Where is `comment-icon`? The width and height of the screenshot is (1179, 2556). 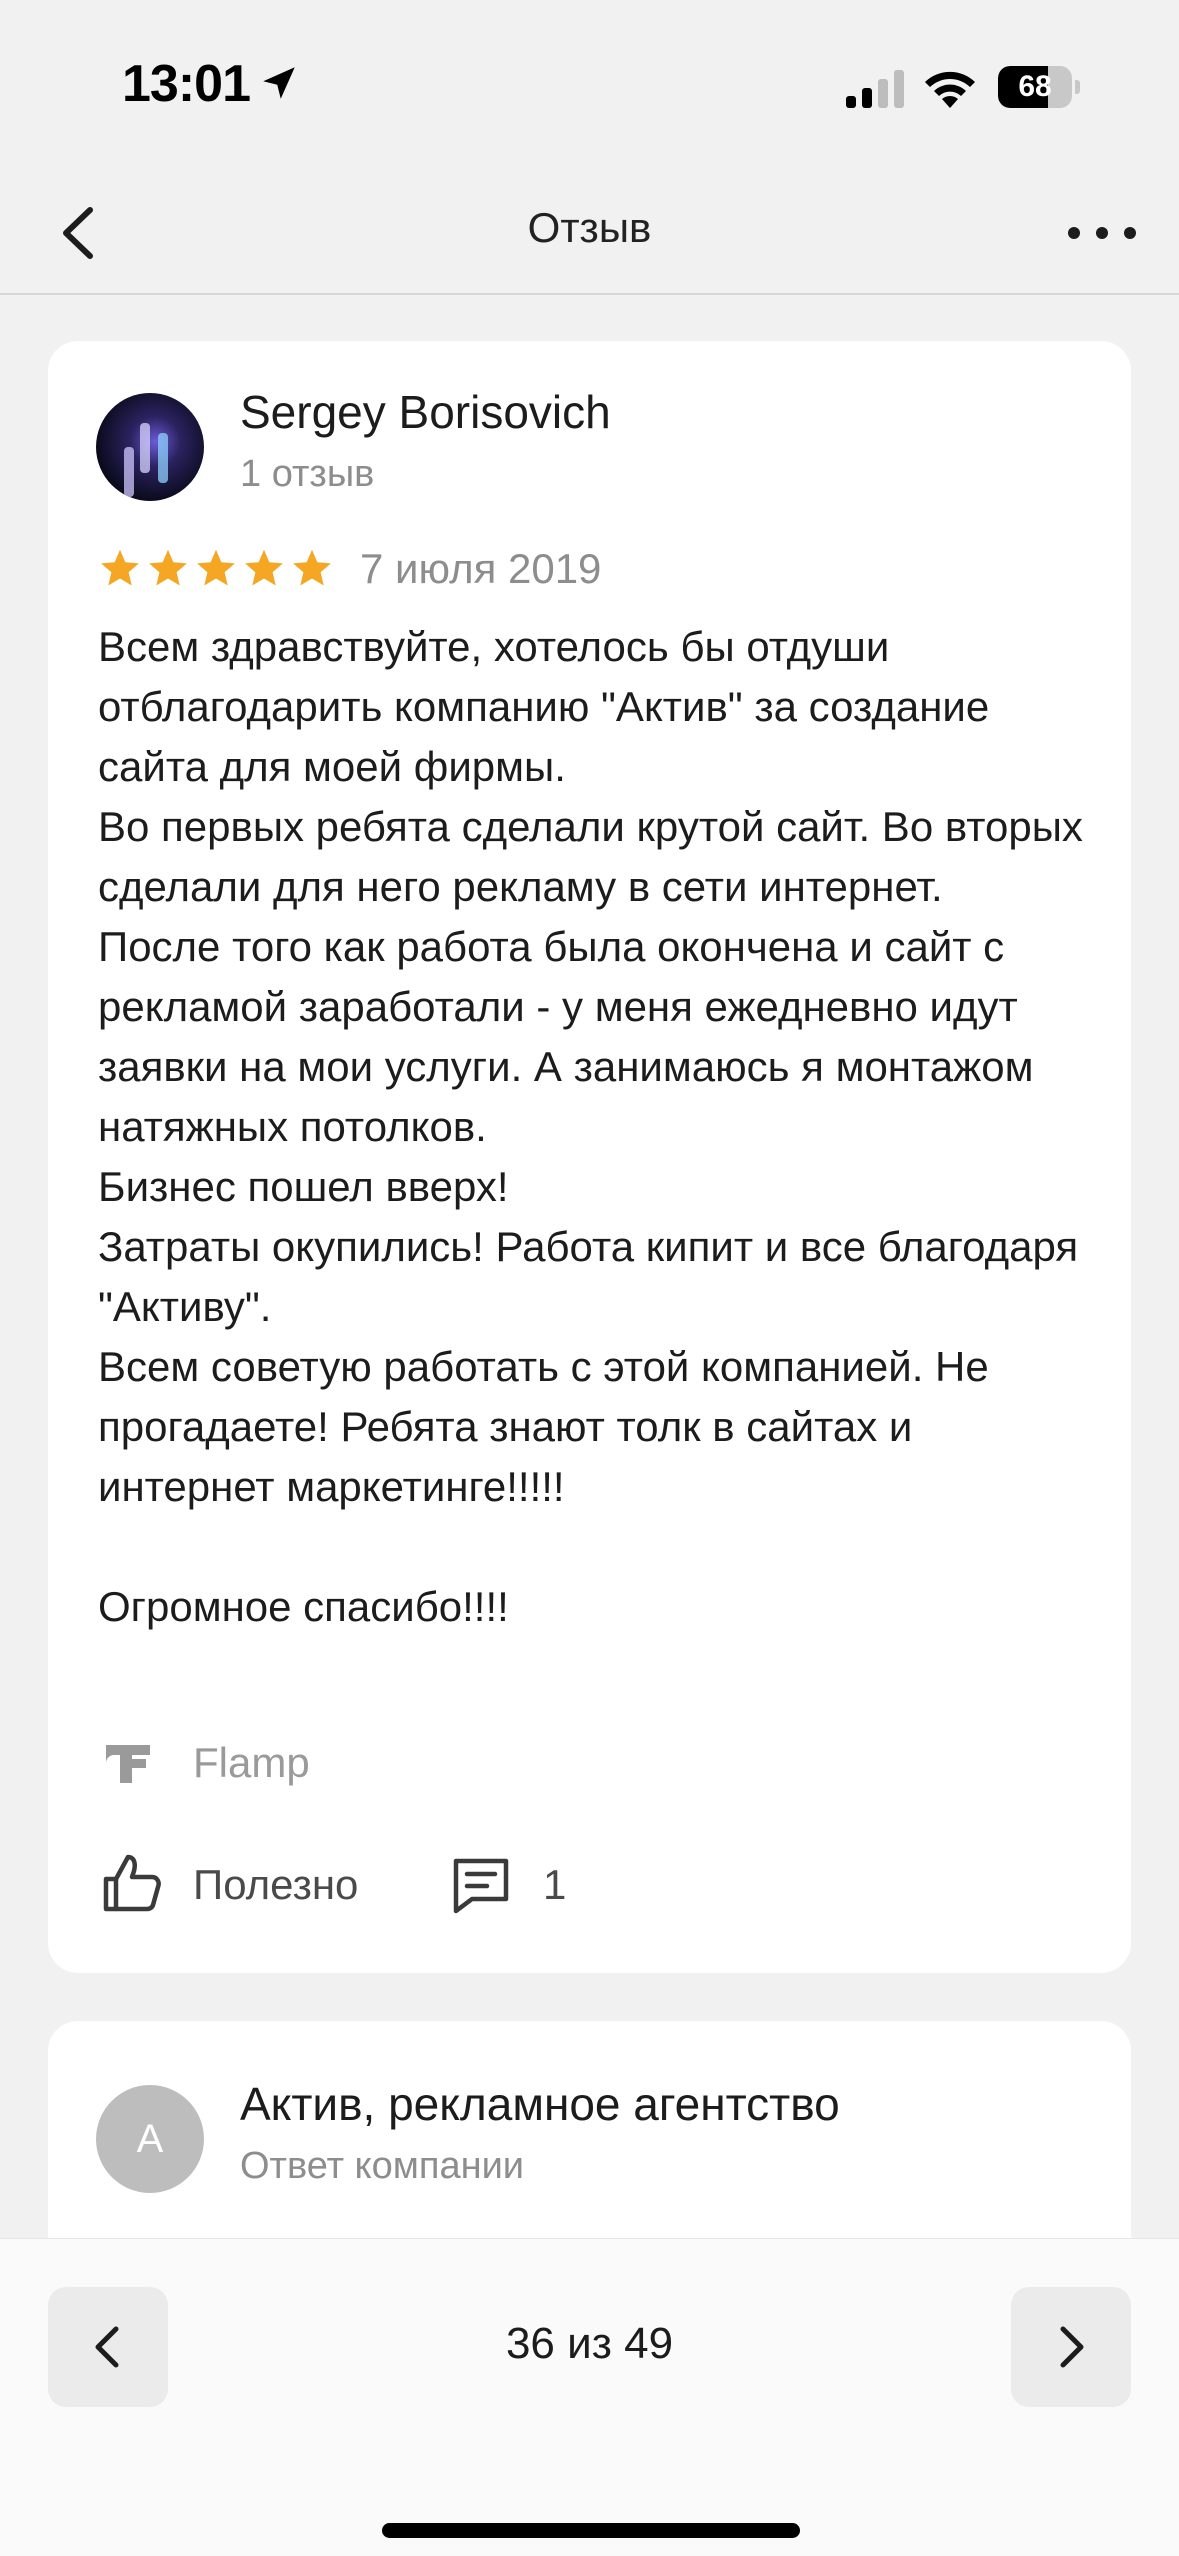
comment-icon is located at coordinates (481, 1885).